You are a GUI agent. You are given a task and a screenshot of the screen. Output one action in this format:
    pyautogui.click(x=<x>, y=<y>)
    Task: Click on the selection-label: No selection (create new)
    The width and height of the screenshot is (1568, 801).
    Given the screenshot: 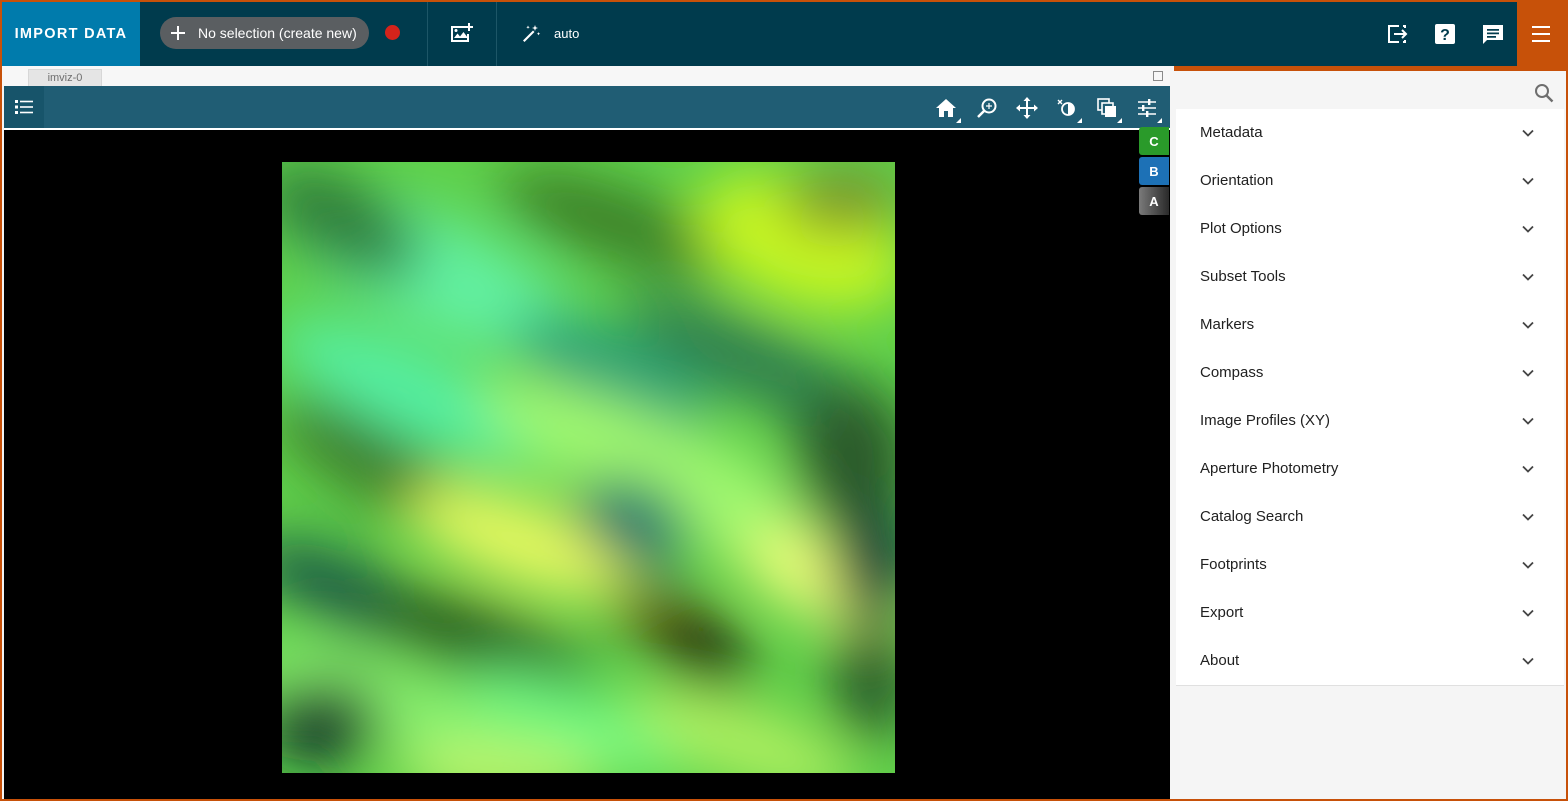 What is the action you would take?
    pyautogui.click(x=277, y=33)
    